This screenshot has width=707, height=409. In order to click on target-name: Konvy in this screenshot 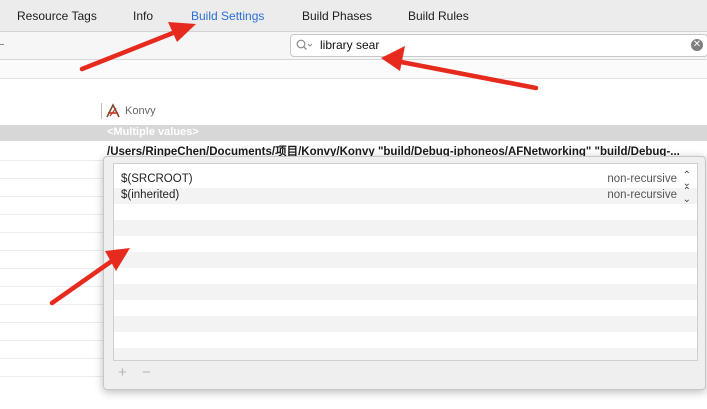, I will do `click(140, 111)`.